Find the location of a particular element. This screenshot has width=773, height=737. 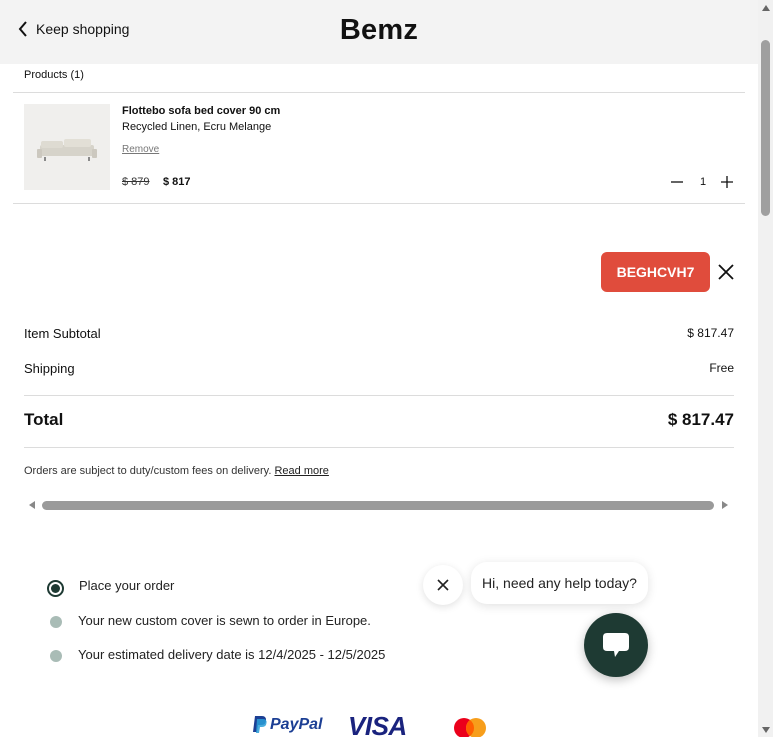

quantity-value: 1 is located at coordinates (703, 182).